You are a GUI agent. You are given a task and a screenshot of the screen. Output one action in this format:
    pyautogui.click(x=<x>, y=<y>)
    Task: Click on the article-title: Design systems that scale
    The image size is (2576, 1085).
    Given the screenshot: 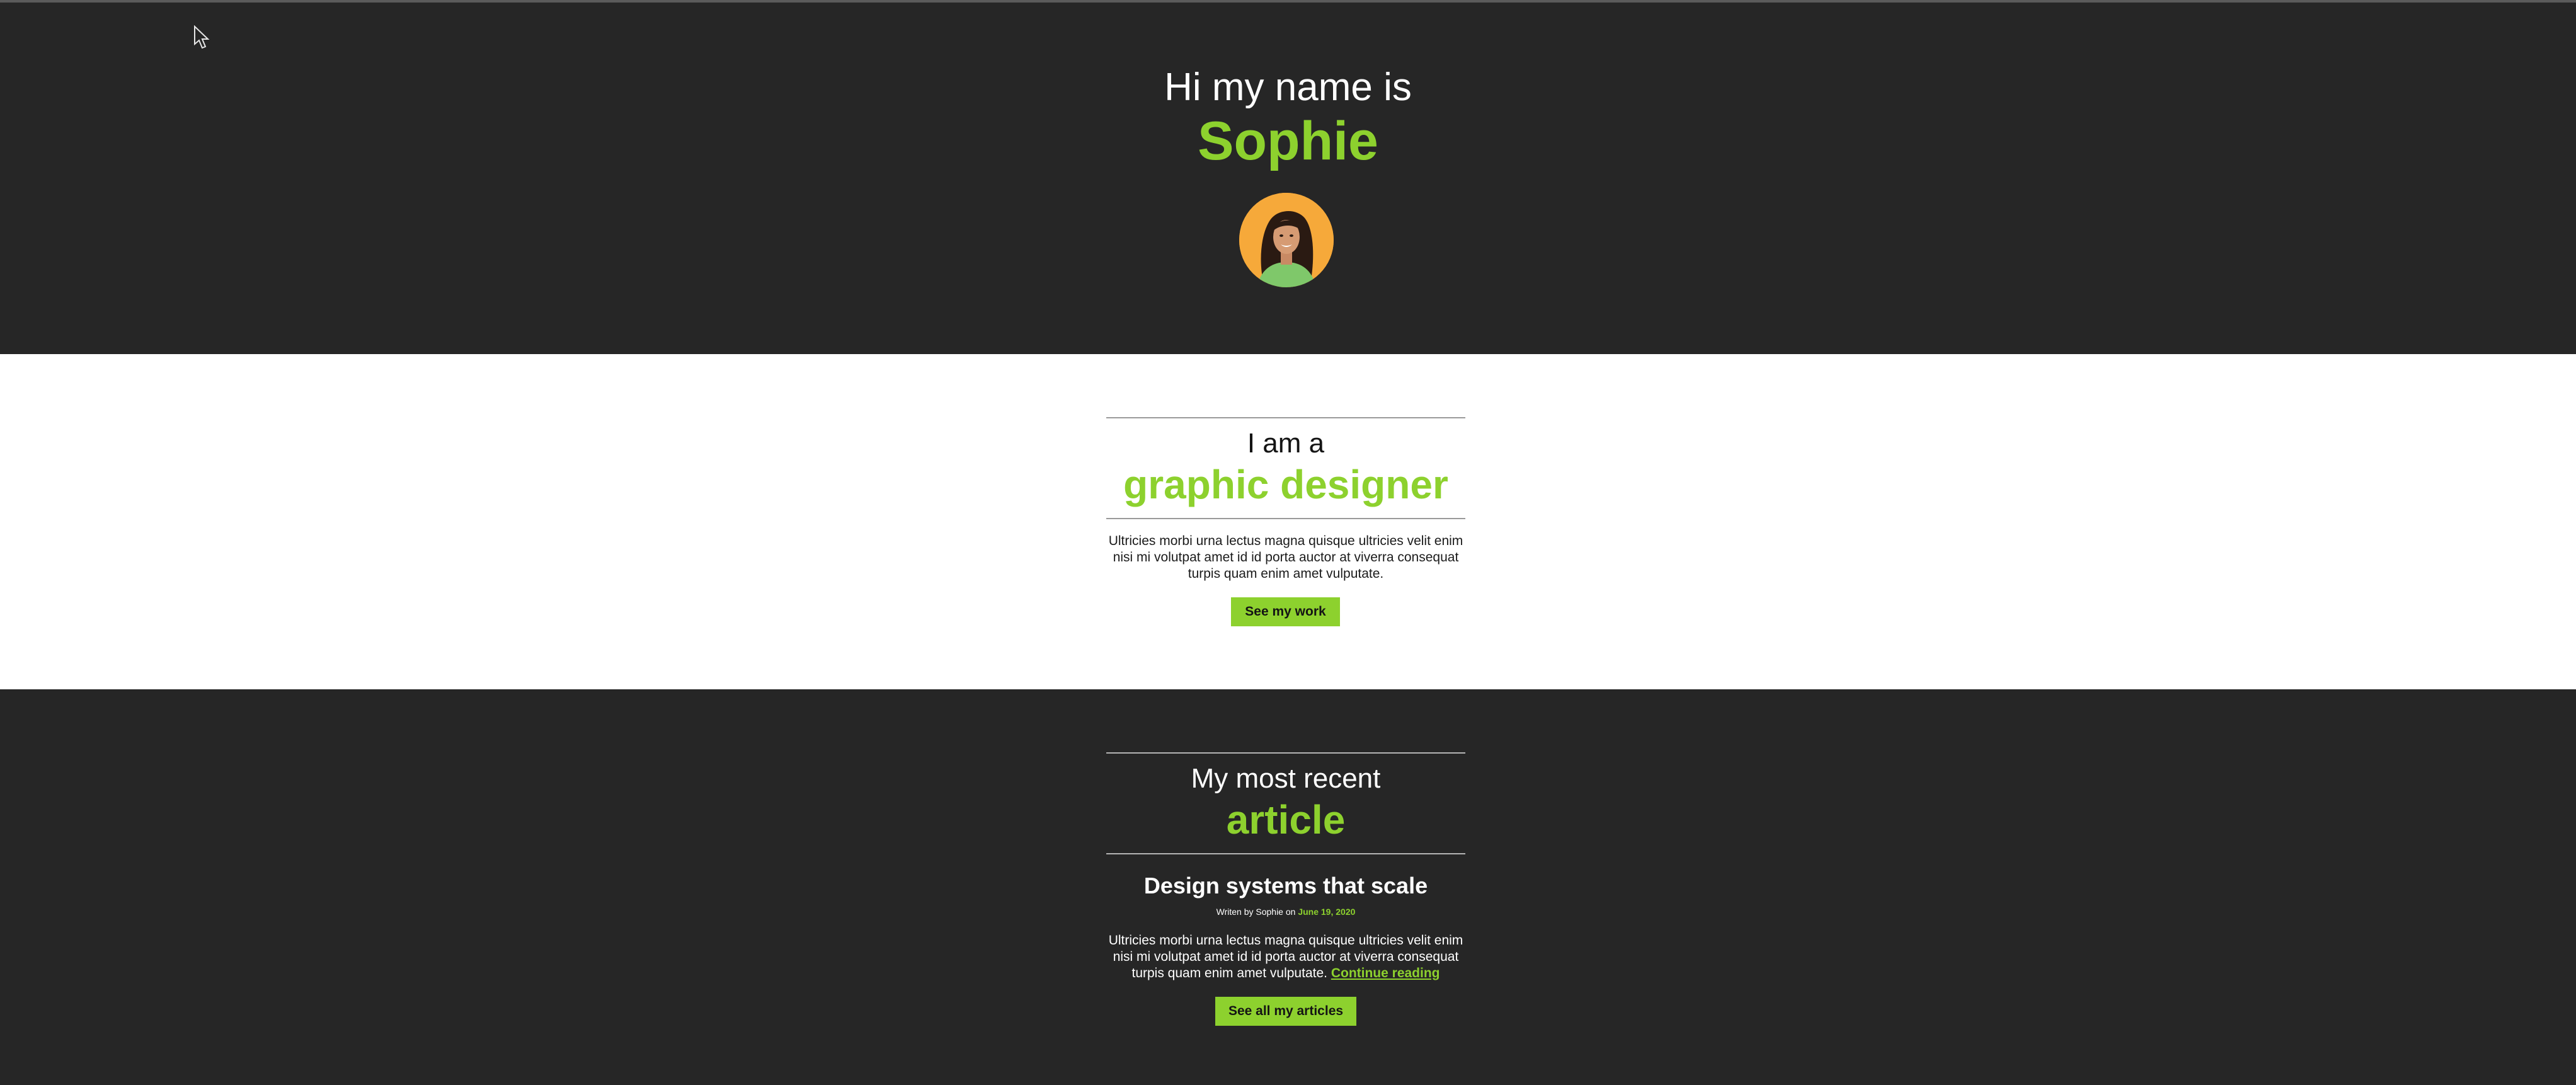 What is the action you would take?
    pyautogui.click(x=1285, y=886)
    